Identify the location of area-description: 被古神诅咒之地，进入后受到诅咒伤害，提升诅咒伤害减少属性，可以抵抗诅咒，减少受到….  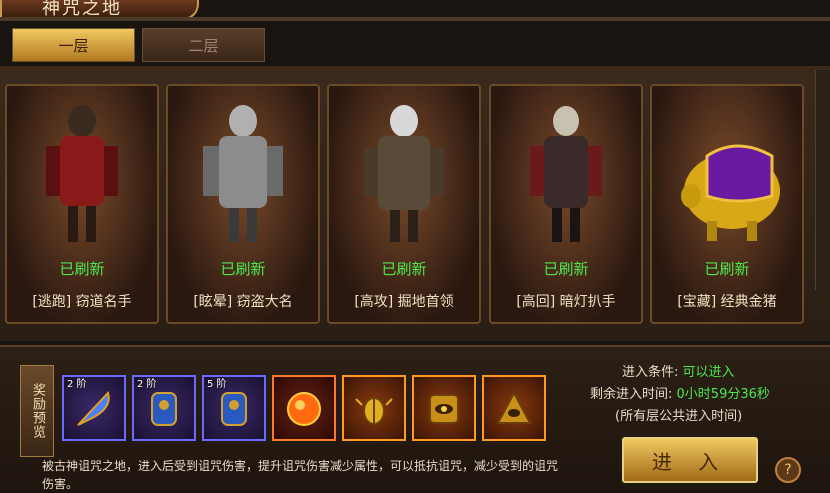
(300, 475).